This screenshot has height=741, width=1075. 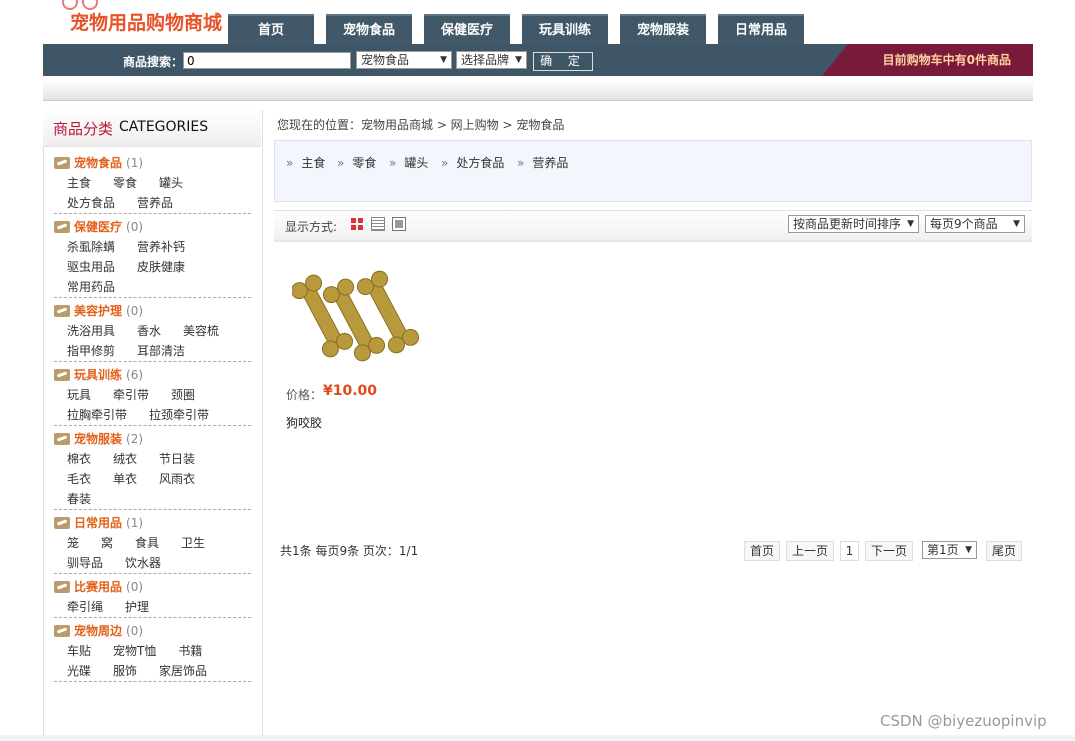 I want to click on subcategory-box, so click(x=653, y=171).